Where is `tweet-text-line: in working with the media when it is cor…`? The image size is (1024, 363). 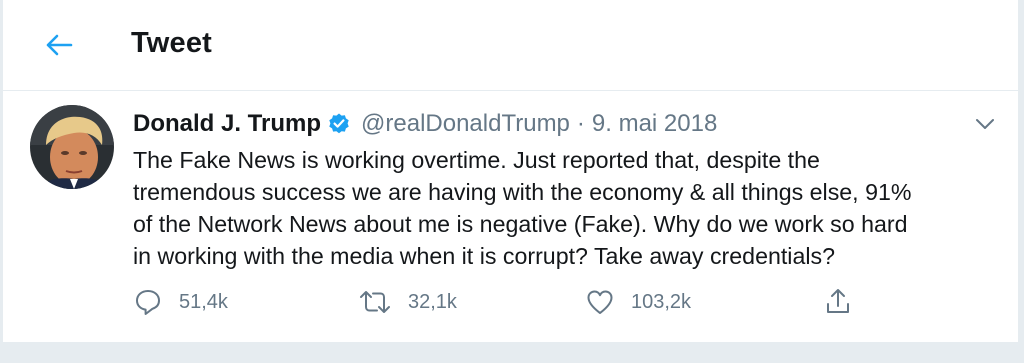 tweet-text-line: in working with the media when it is cor… is located at coordinates (484, 256).